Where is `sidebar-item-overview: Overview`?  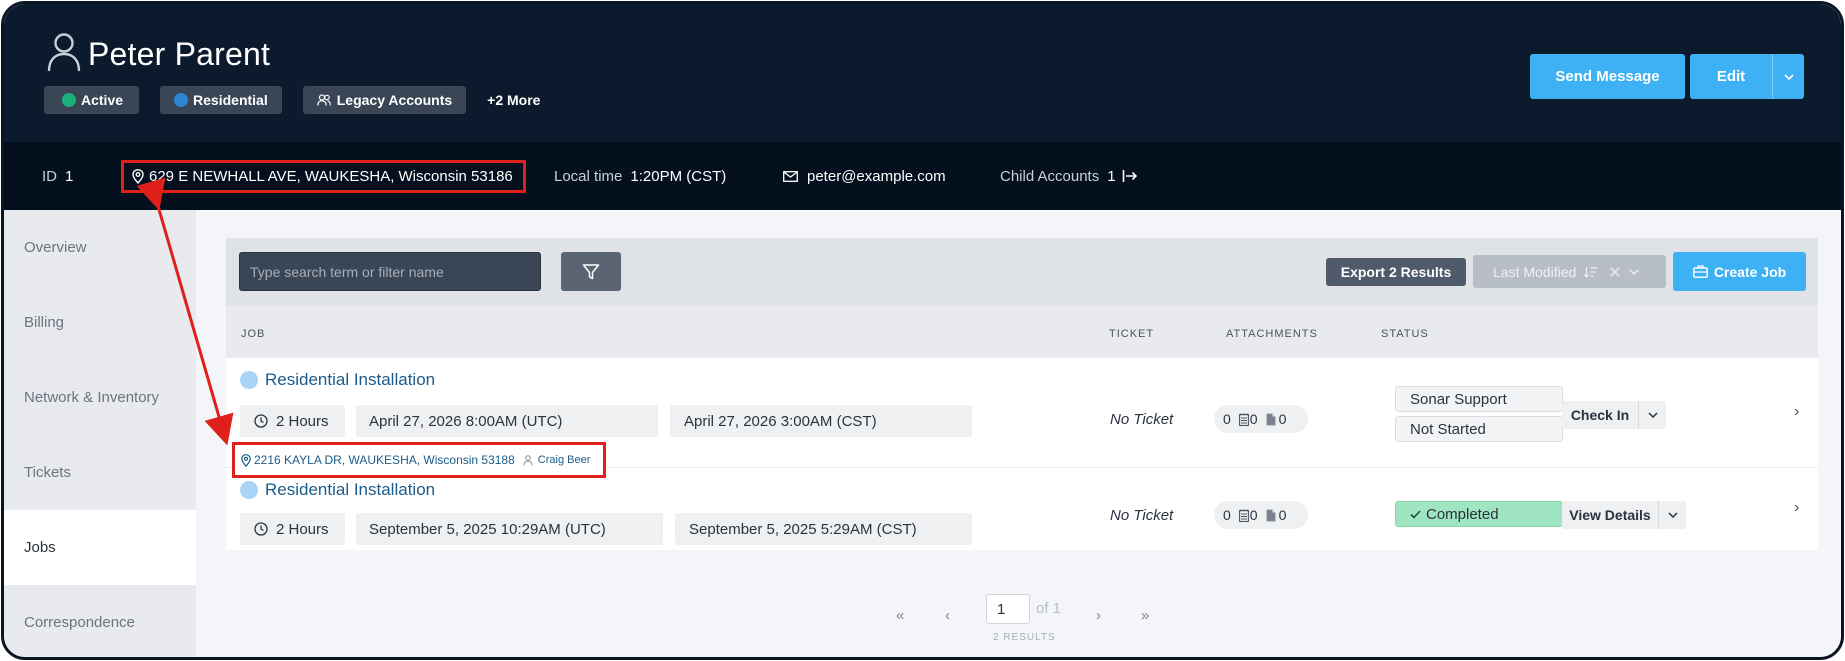
sidebar-item-overview: Overview is located at coordinates (100, 247).